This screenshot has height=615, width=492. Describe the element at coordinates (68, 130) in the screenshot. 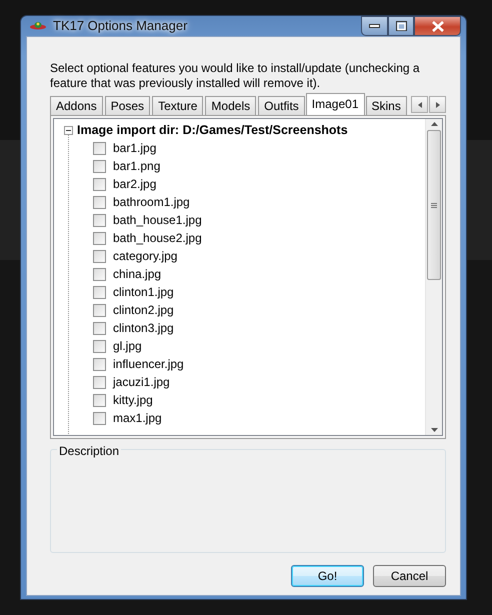

I see `collapse-icon` at that location.